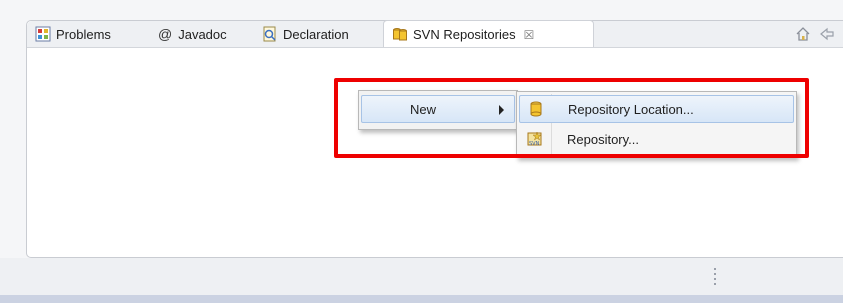 This screenshot has height=303, width=843. I want to click on tab-label: Javadoc, so click(202, 34).